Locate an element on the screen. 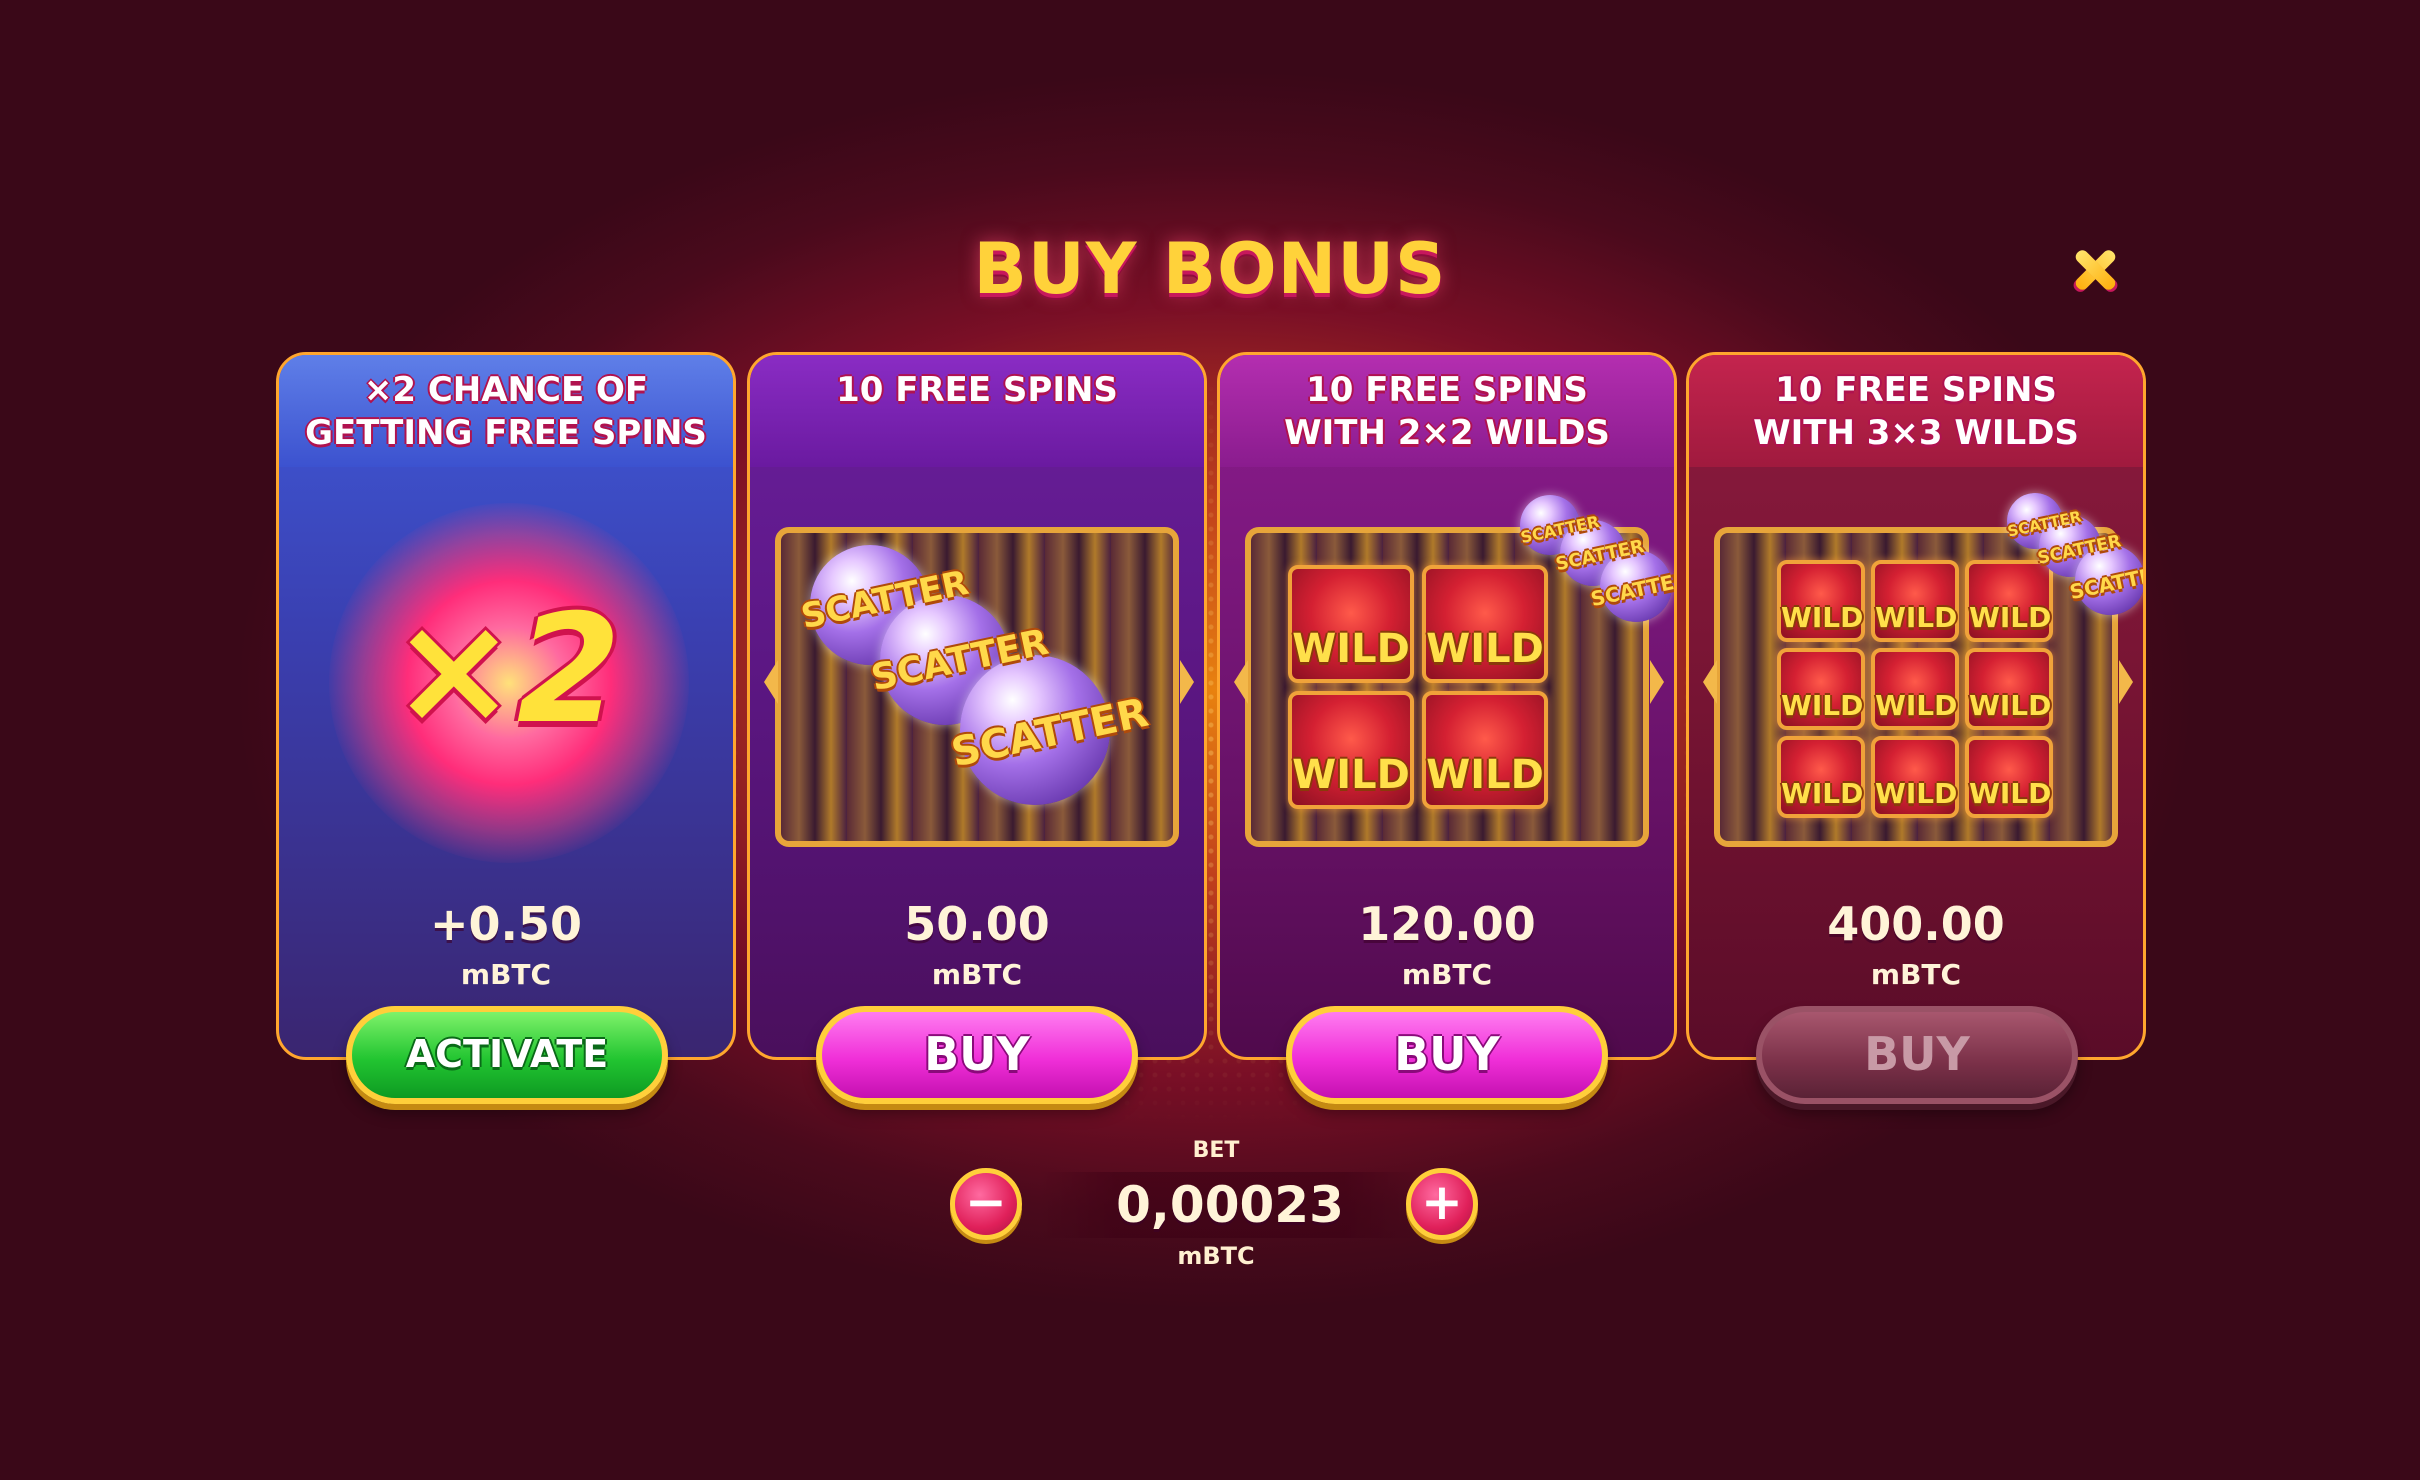 This screenshot has height=1480, width=2420. buy-10-free-spins-button: BUY is located at coordinates (977, 1055).